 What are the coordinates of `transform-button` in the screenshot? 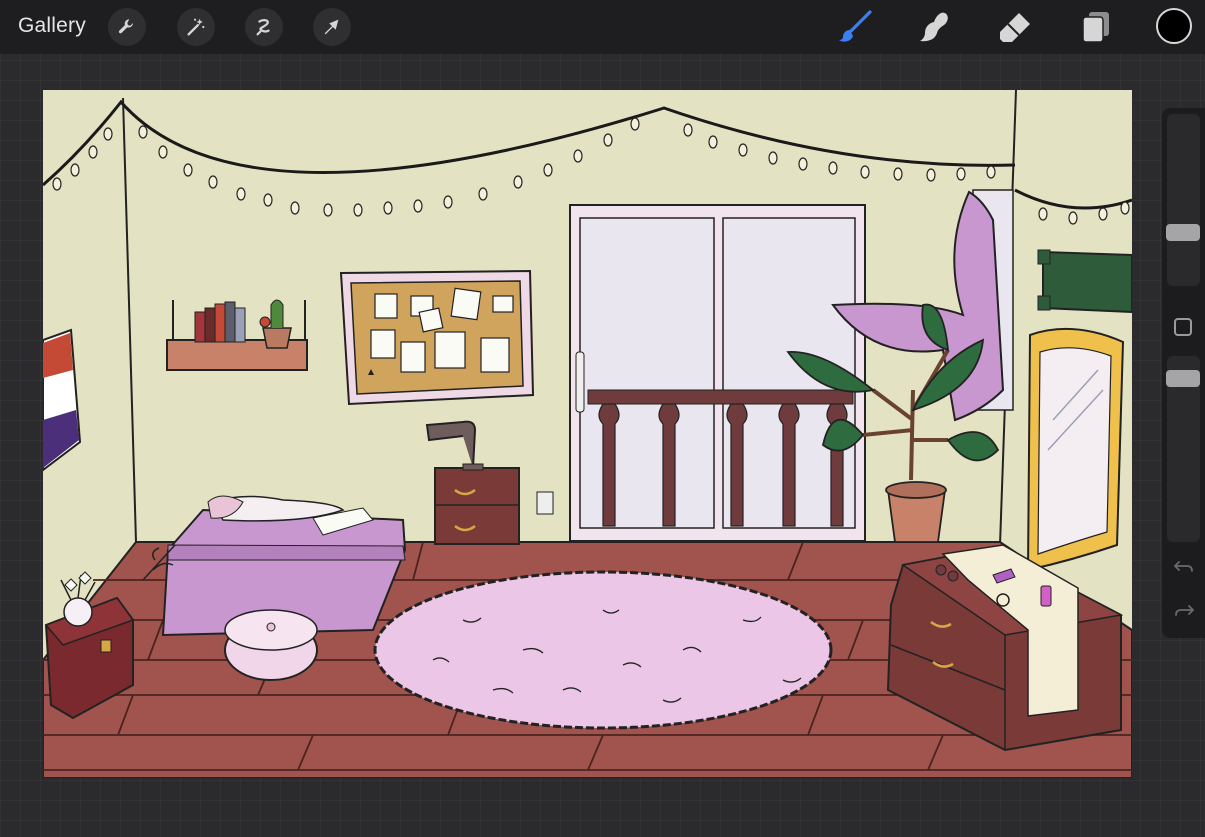 It's located at (332, 27).